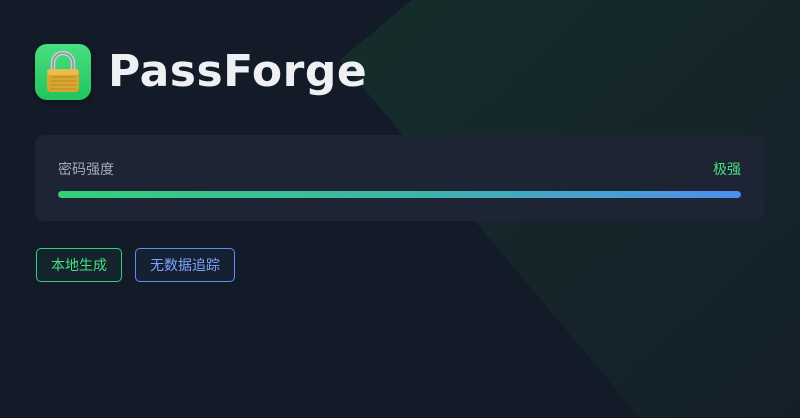  I want to click on strength-meter, so click(399, 194).